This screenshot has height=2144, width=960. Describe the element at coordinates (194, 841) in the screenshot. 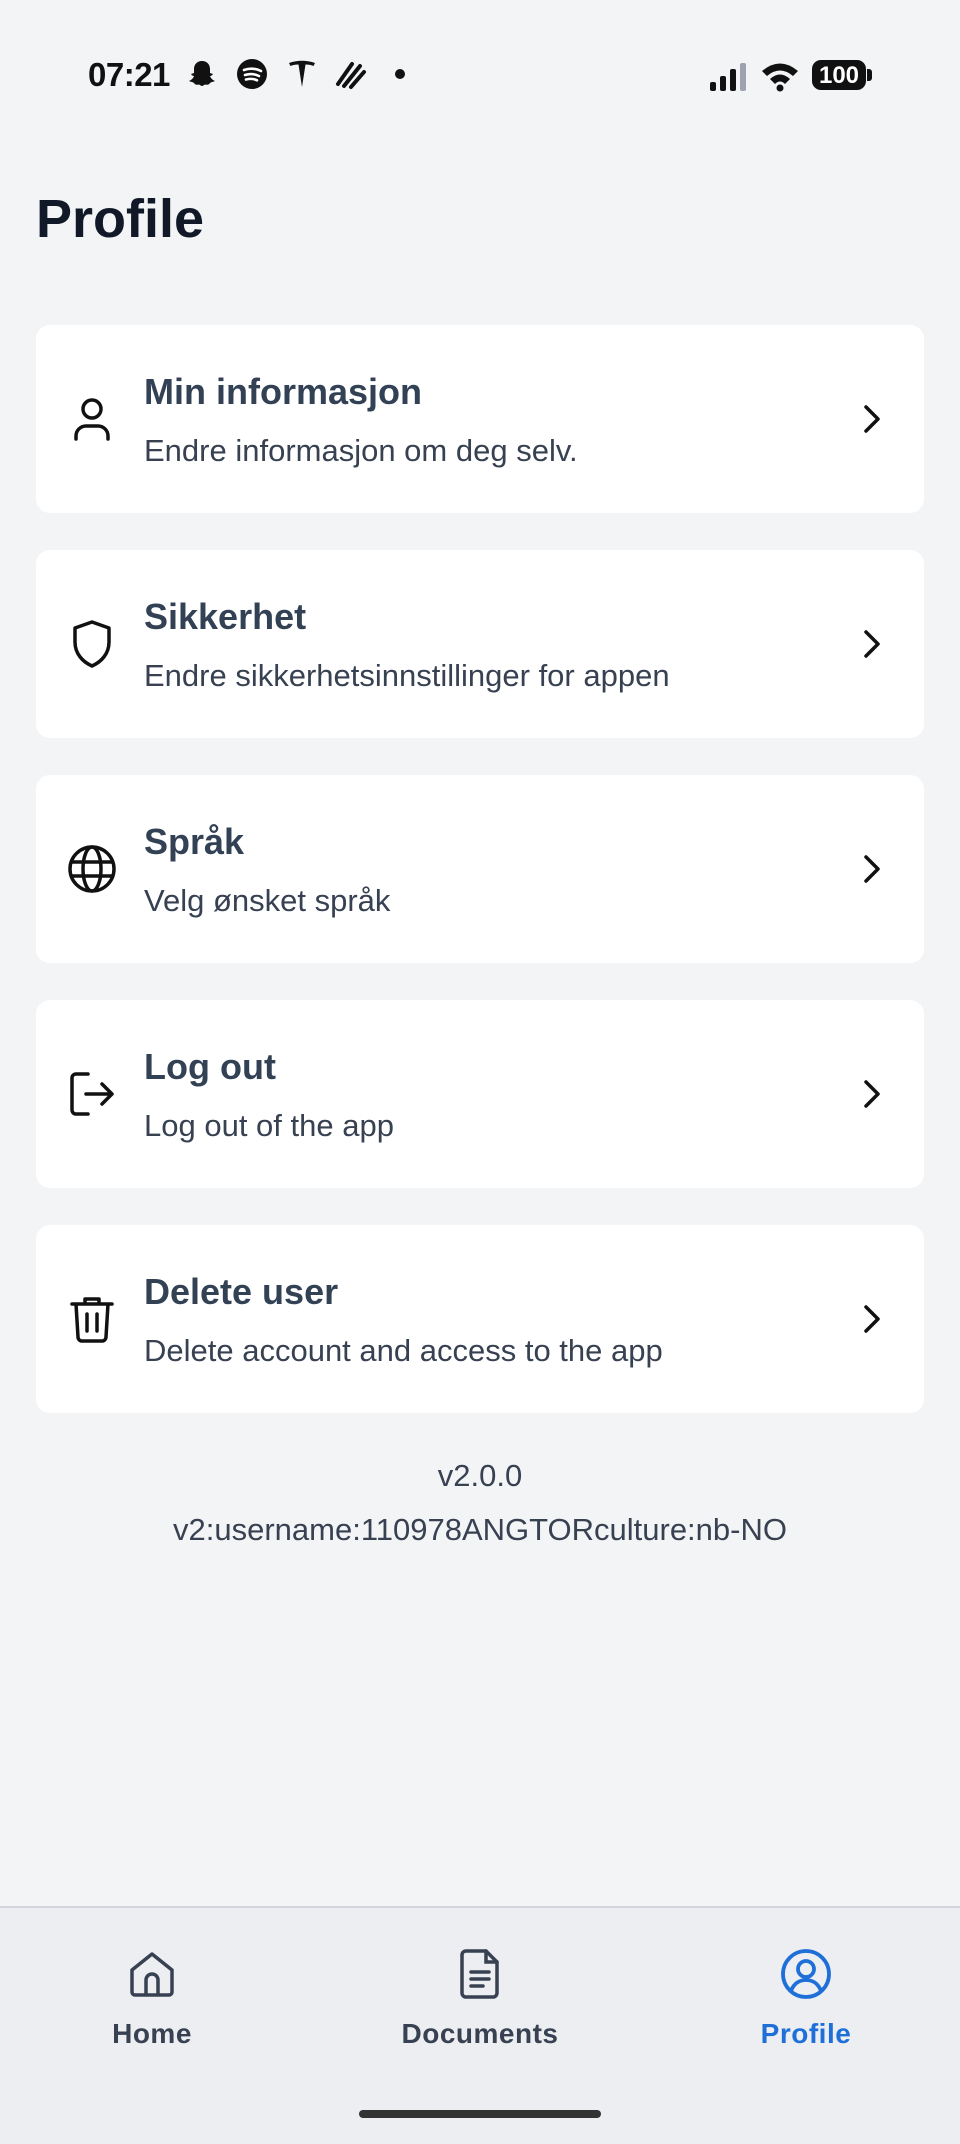

I see `menu-item-title: Språk` at that location.